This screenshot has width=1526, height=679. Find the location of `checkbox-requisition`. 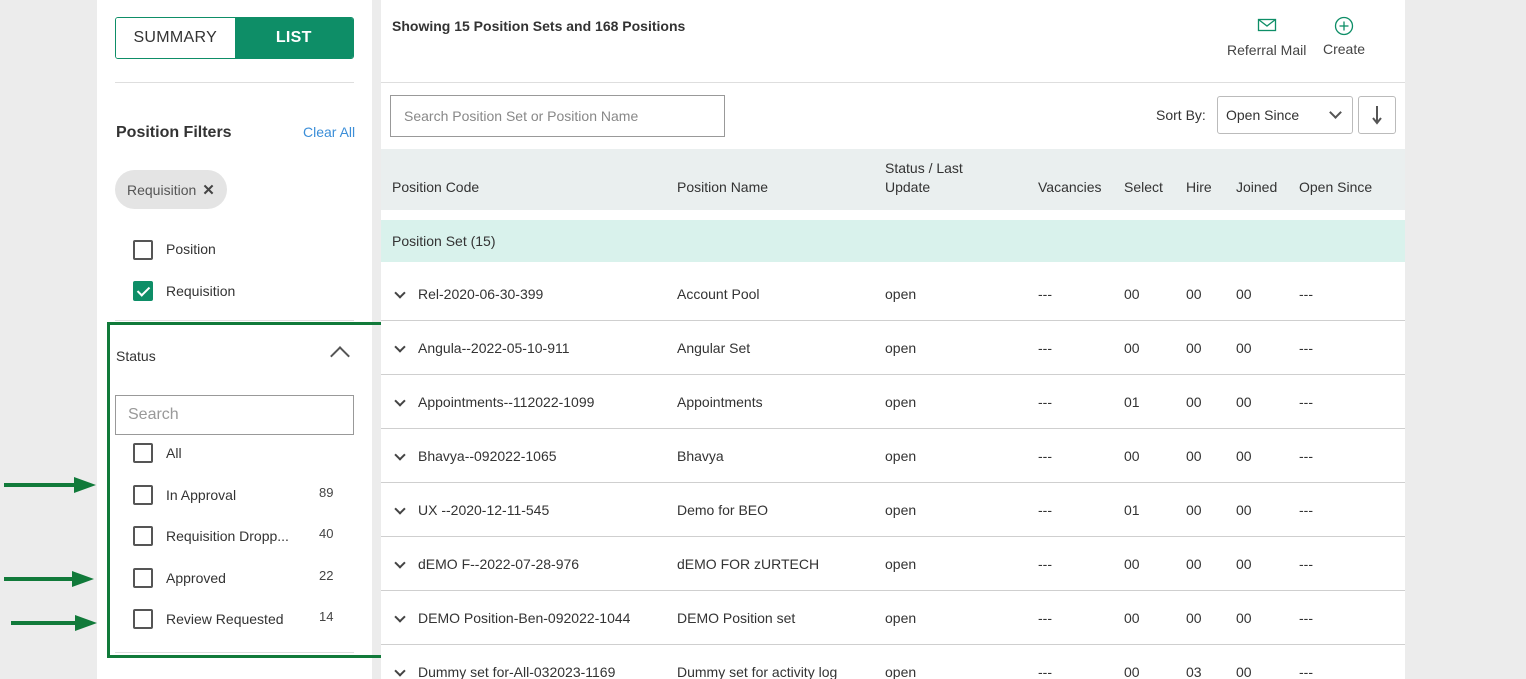

checkbox-requisition is located at coordinates (143, 291).